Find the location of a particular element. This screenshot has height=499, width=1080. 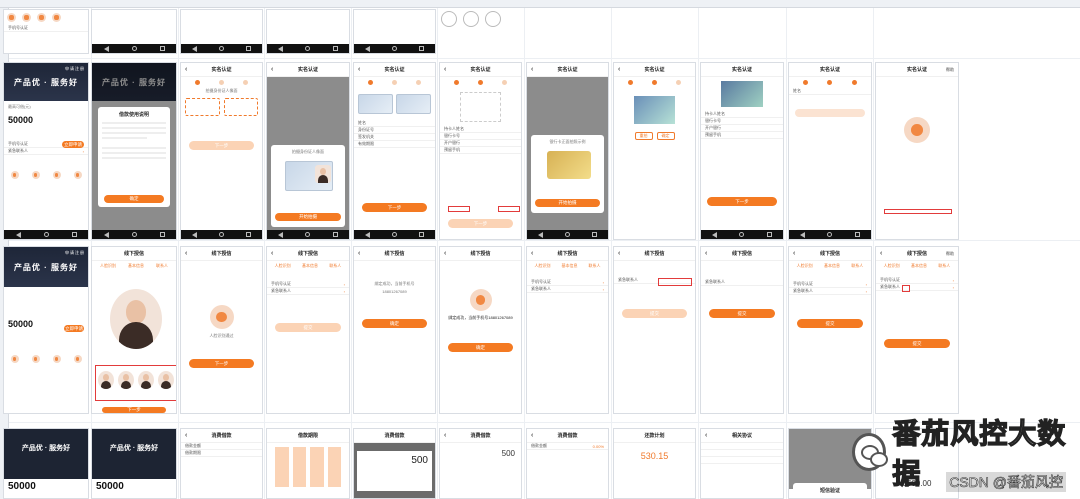

loan-screen: ‹ 消费借款 借款金额 借款期限 is located at coordinates (221, 463).